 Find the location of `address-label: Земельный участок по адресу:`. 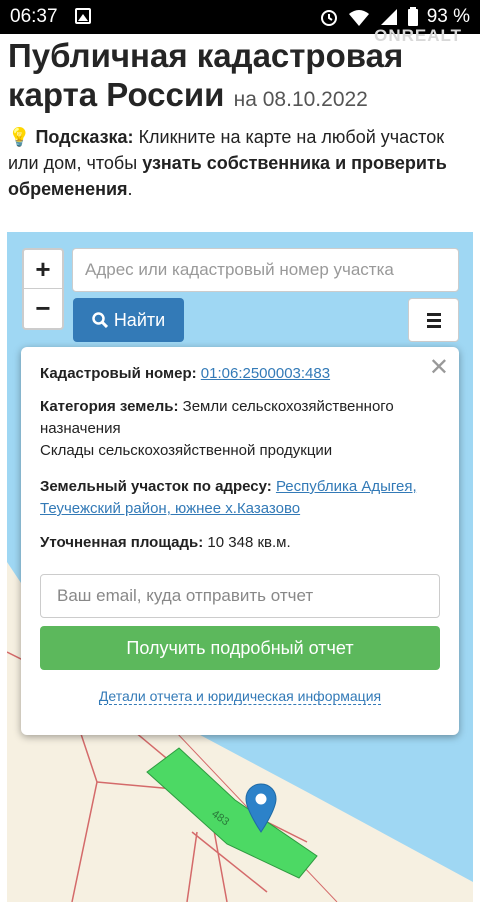

address-label: Земельный участок по адресу: is located at coordinates (156, 486).